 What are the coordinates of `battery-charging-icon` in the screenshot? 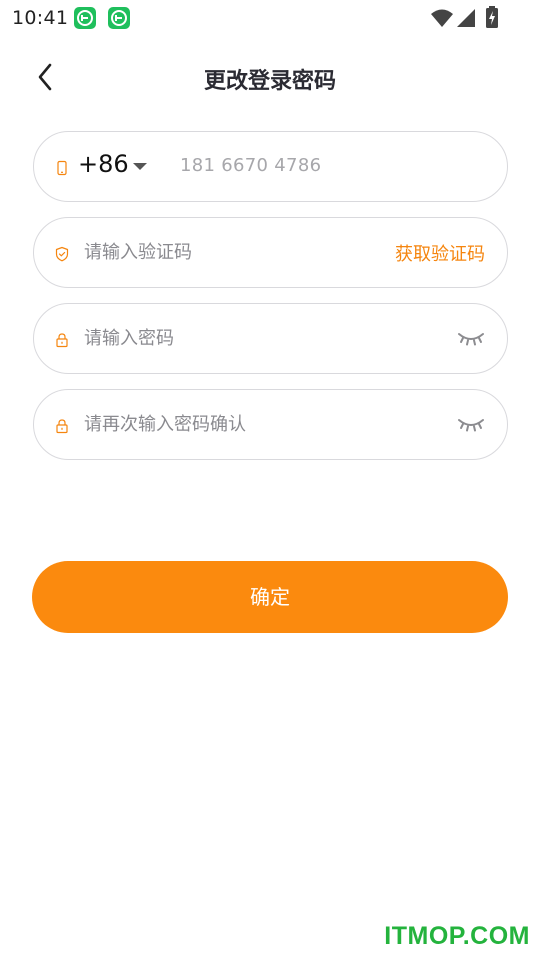 It's located at (492, 17).